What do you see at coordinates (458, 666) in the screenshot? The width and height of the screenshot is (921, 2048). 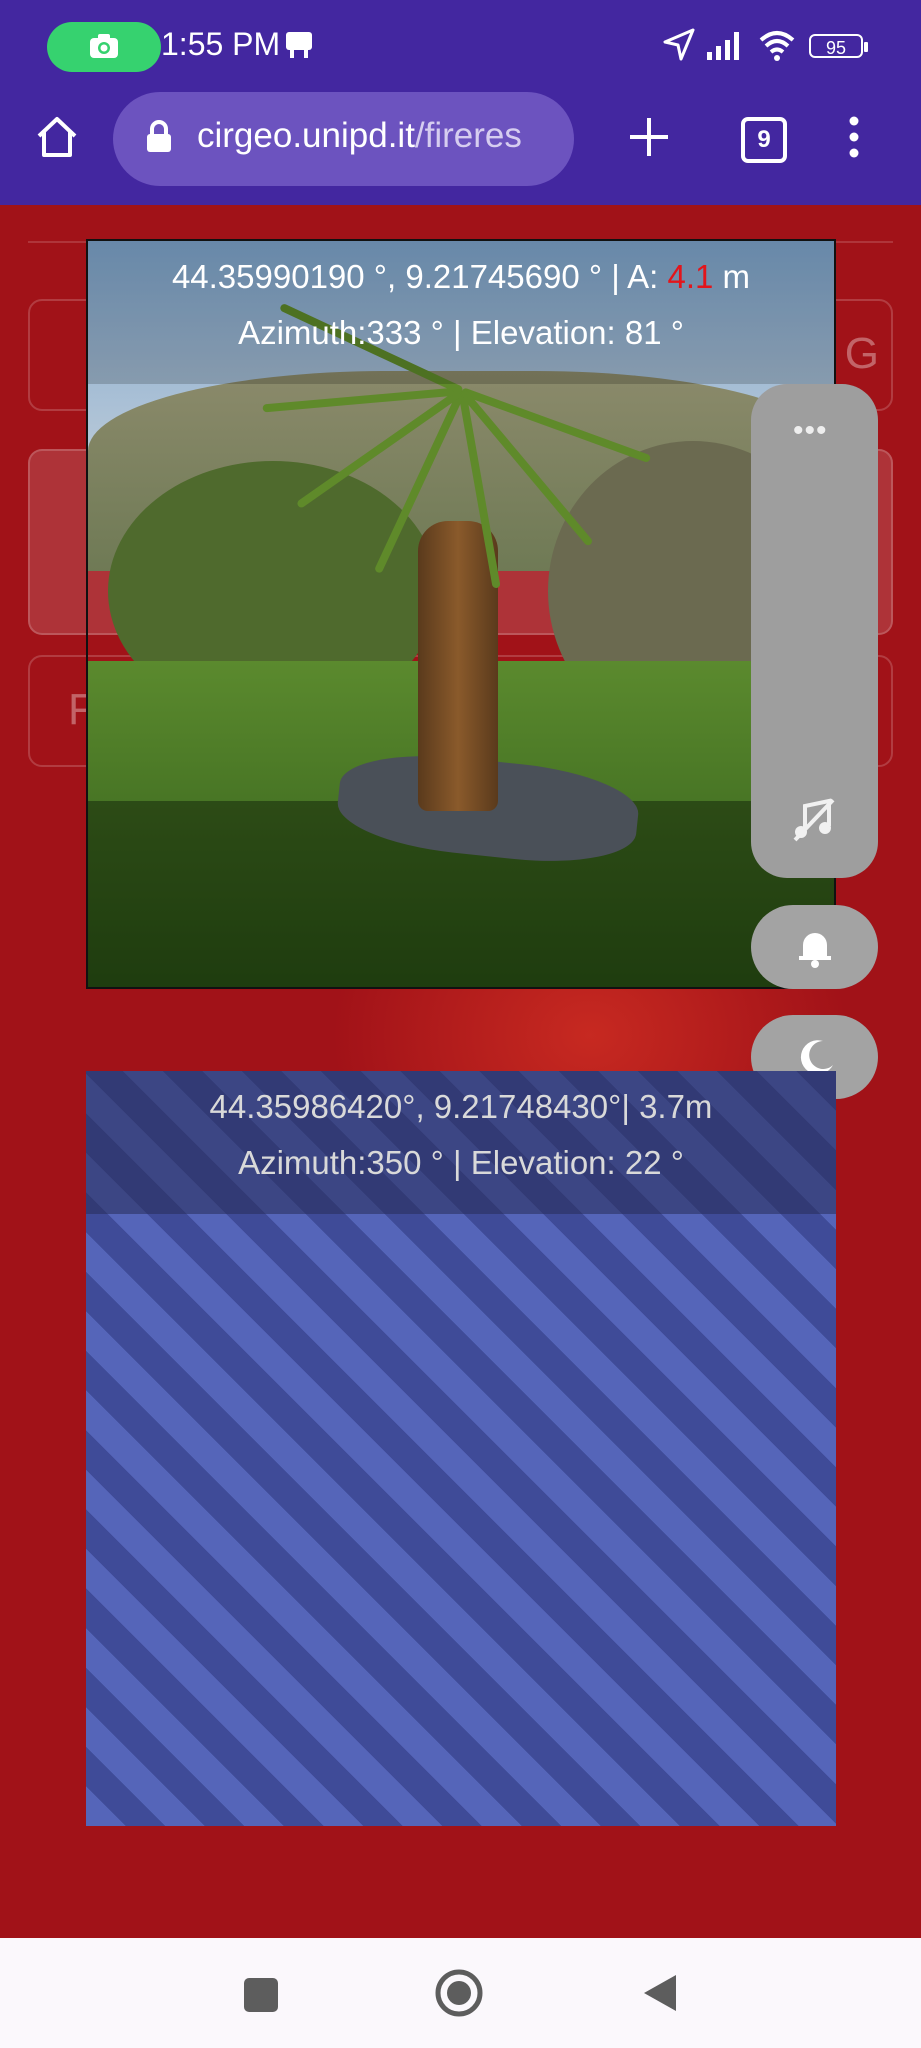 I see `palm-trunk` at bounding box center [458, 666].